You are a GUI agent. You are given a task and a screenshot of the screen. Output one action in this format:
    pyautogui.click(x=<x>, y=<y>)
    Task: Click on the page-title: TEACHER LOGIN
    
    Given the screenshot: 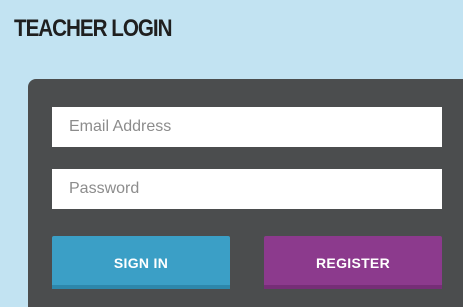 What is the action you would take?
    pyautogui.click(x=93, y=28)
    